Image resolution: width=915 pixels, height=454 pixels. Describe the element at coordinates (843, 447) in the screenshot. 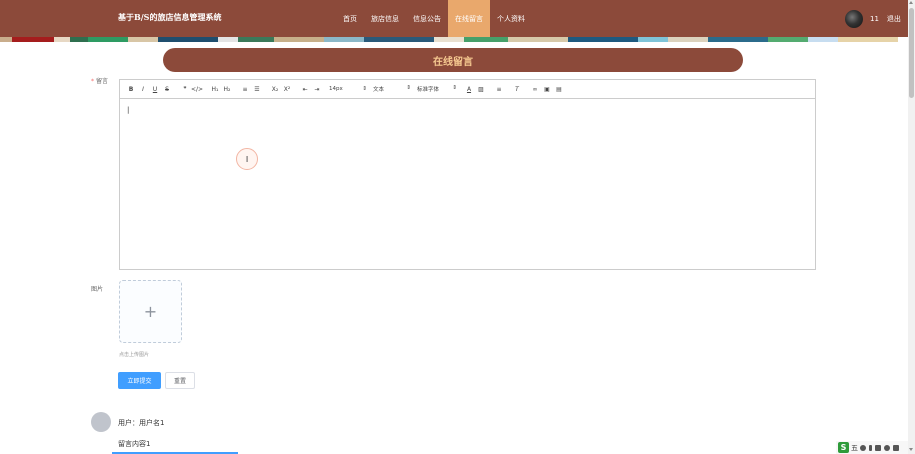

I see `ime-logo-icon: S` at that location.